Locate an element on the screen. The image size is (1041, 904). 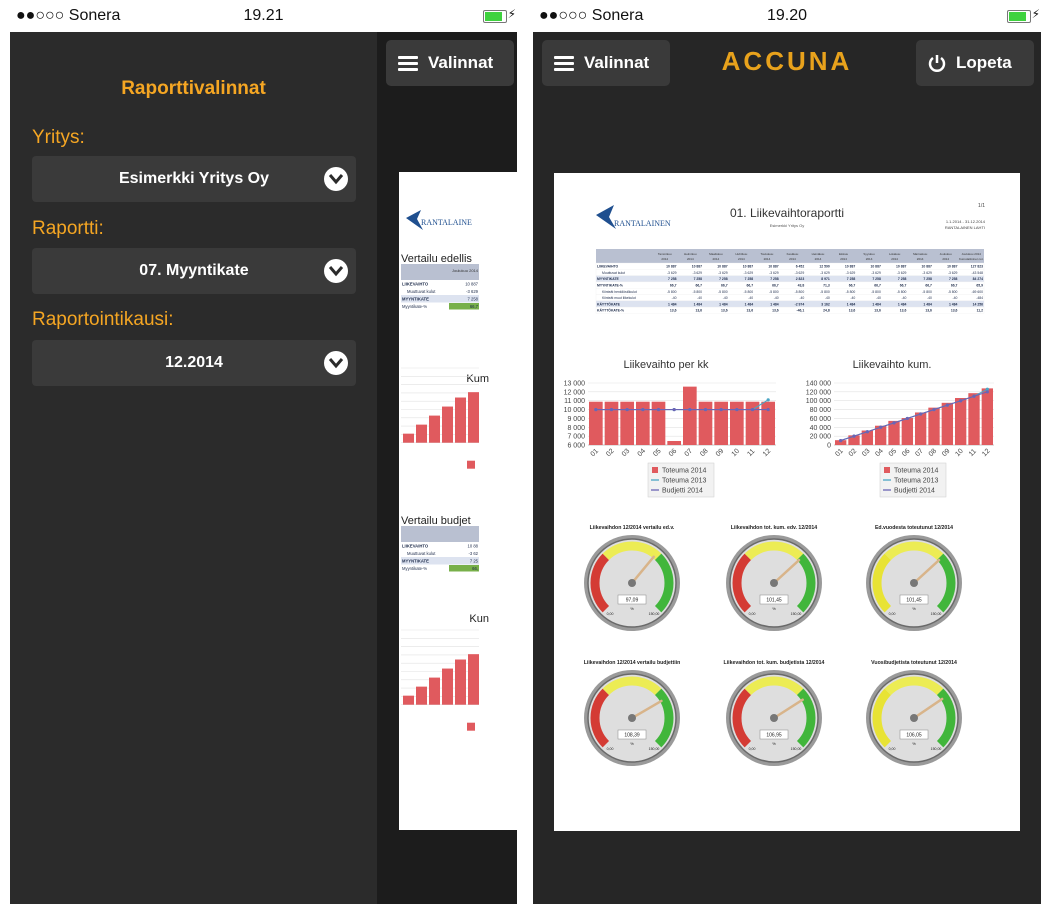
y-tick-label: 120 000 is located at coordinates (818, 392).